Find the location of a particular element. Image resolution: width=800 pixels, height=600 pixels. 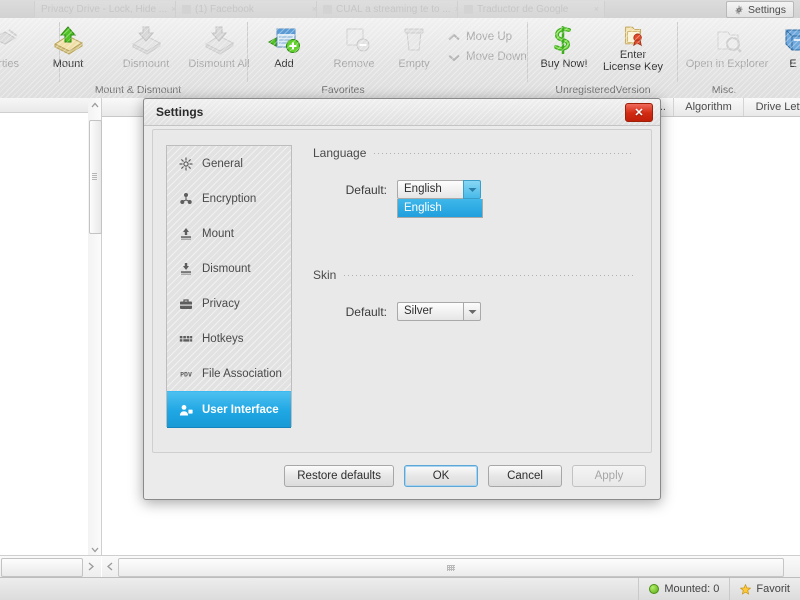

star-icon is located at coordinates (746, 589).